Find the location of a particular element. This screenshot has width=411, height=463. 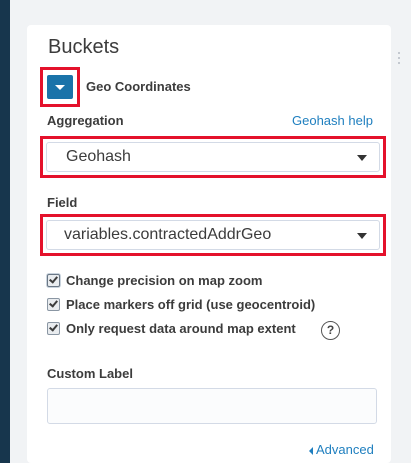

custom-label-label: Custom Label is located at coordinates (90, 373).